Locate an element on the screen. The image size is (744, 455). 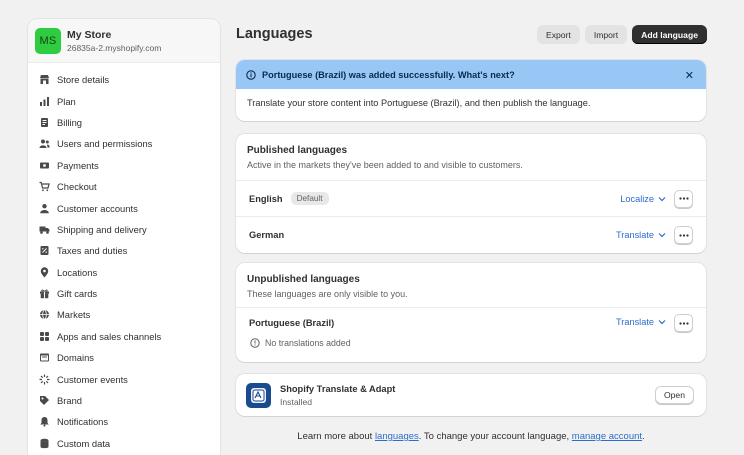
sidebar-item-brand: Brand is located at coordinates (124, 400).